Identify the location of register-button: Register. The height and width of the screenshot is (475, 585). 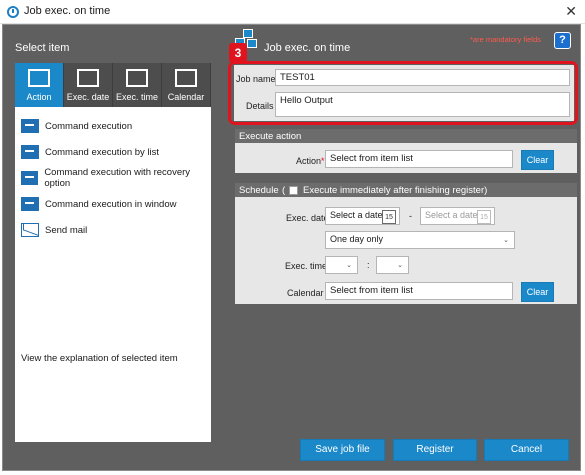
(435, 450).